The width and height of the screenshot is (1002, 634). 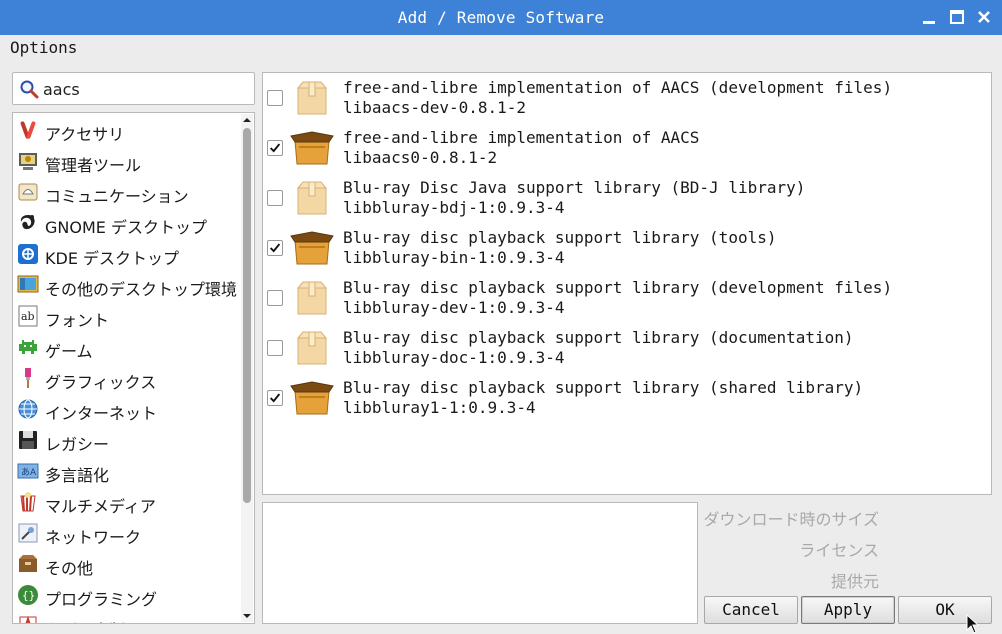 I want to click on category-scrollbar, so click(x=247, y=368).